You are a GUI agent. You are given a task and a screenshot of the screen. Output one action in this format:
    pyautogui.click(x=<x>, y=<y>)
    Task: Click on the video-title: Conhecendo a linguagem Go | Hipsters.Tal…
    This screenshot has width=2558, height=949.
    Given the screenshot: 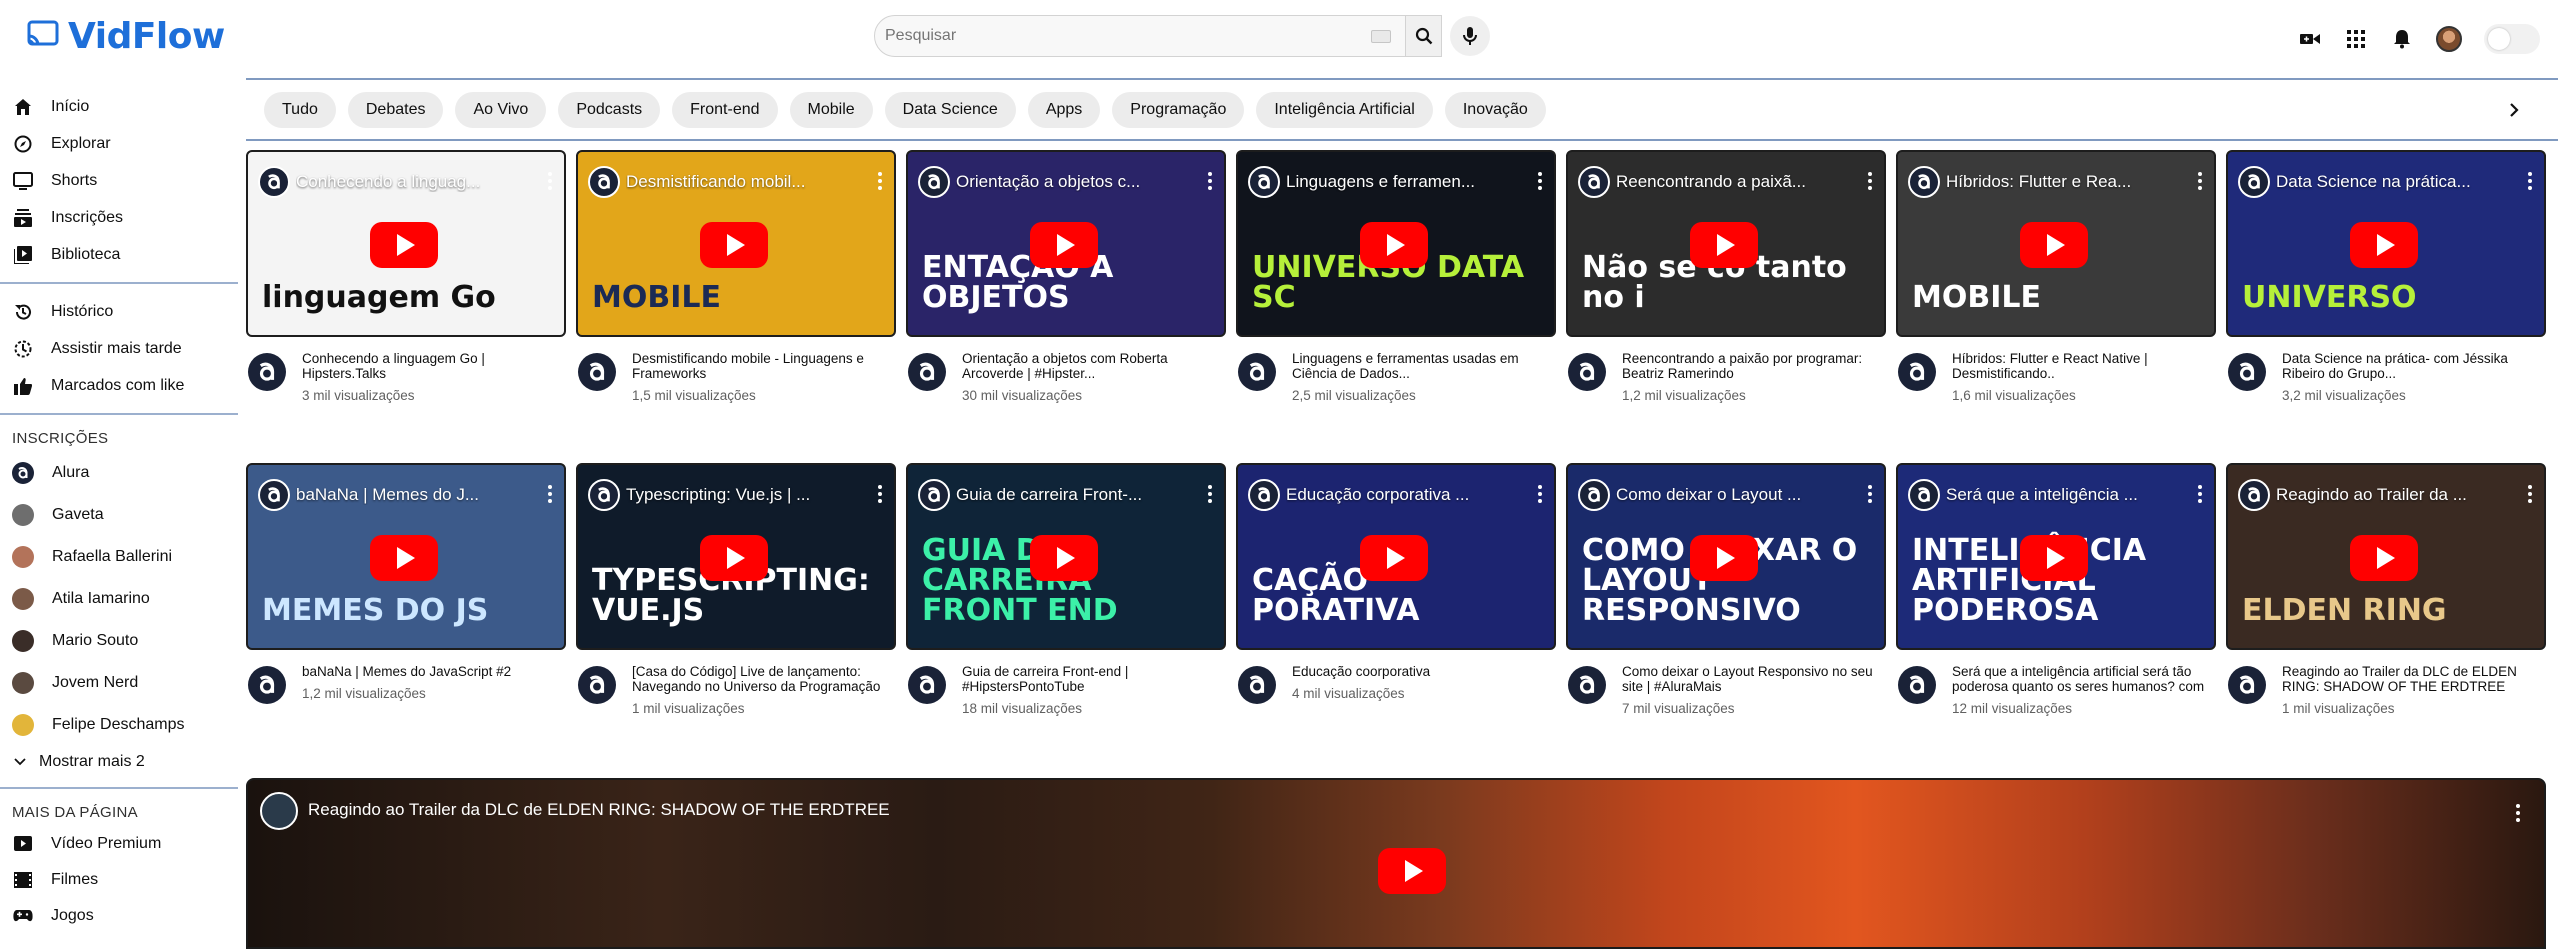 What is the action you would take?
    pyautogui.click(x=434, y=366)
    